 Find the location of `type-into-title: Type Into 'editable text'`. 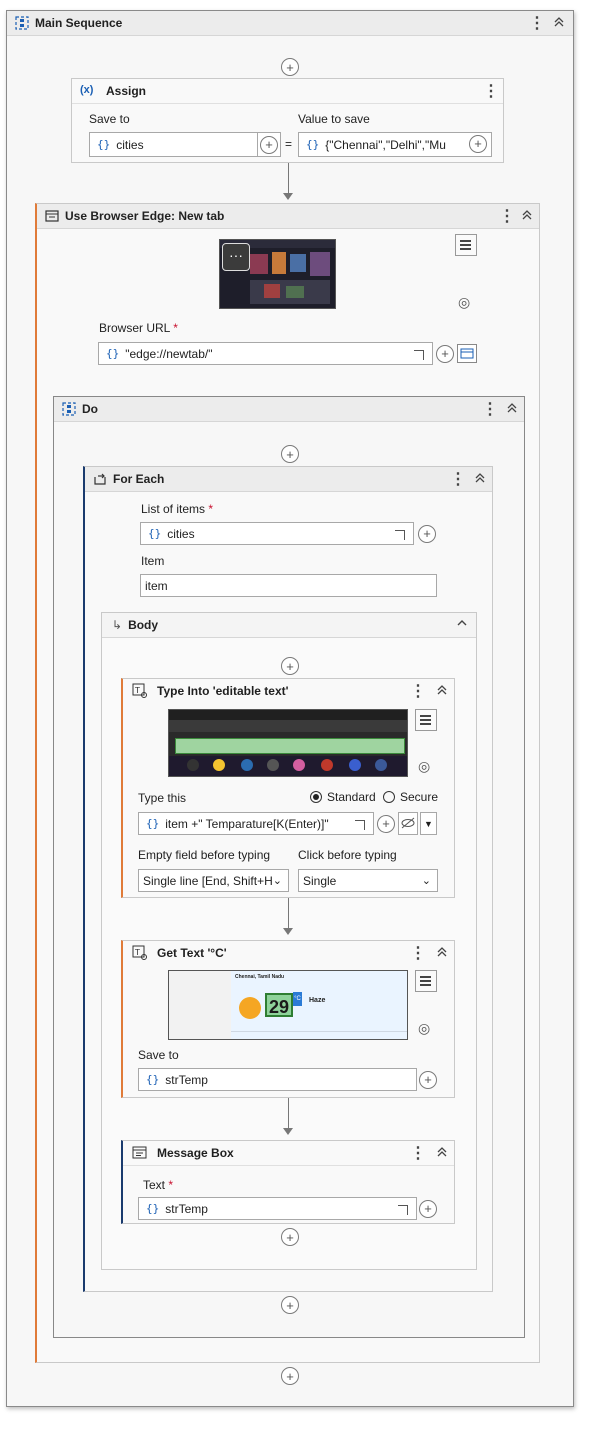

type-into-title: Type Into 'editable text' is located at coordinates (223, 691).